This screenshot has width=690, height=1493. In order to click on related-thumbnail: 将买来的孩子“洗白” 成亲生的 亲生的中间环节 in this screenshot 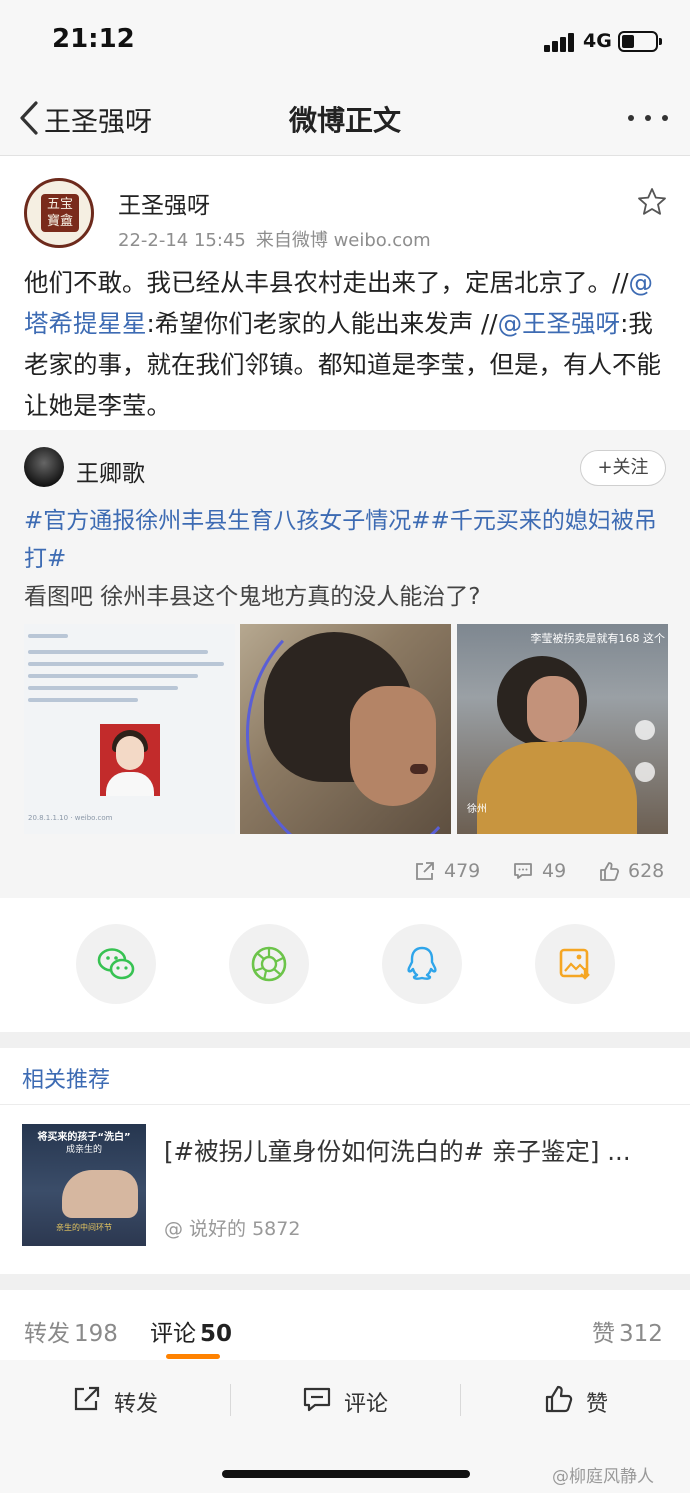, I will do `click(84, 1185)`.